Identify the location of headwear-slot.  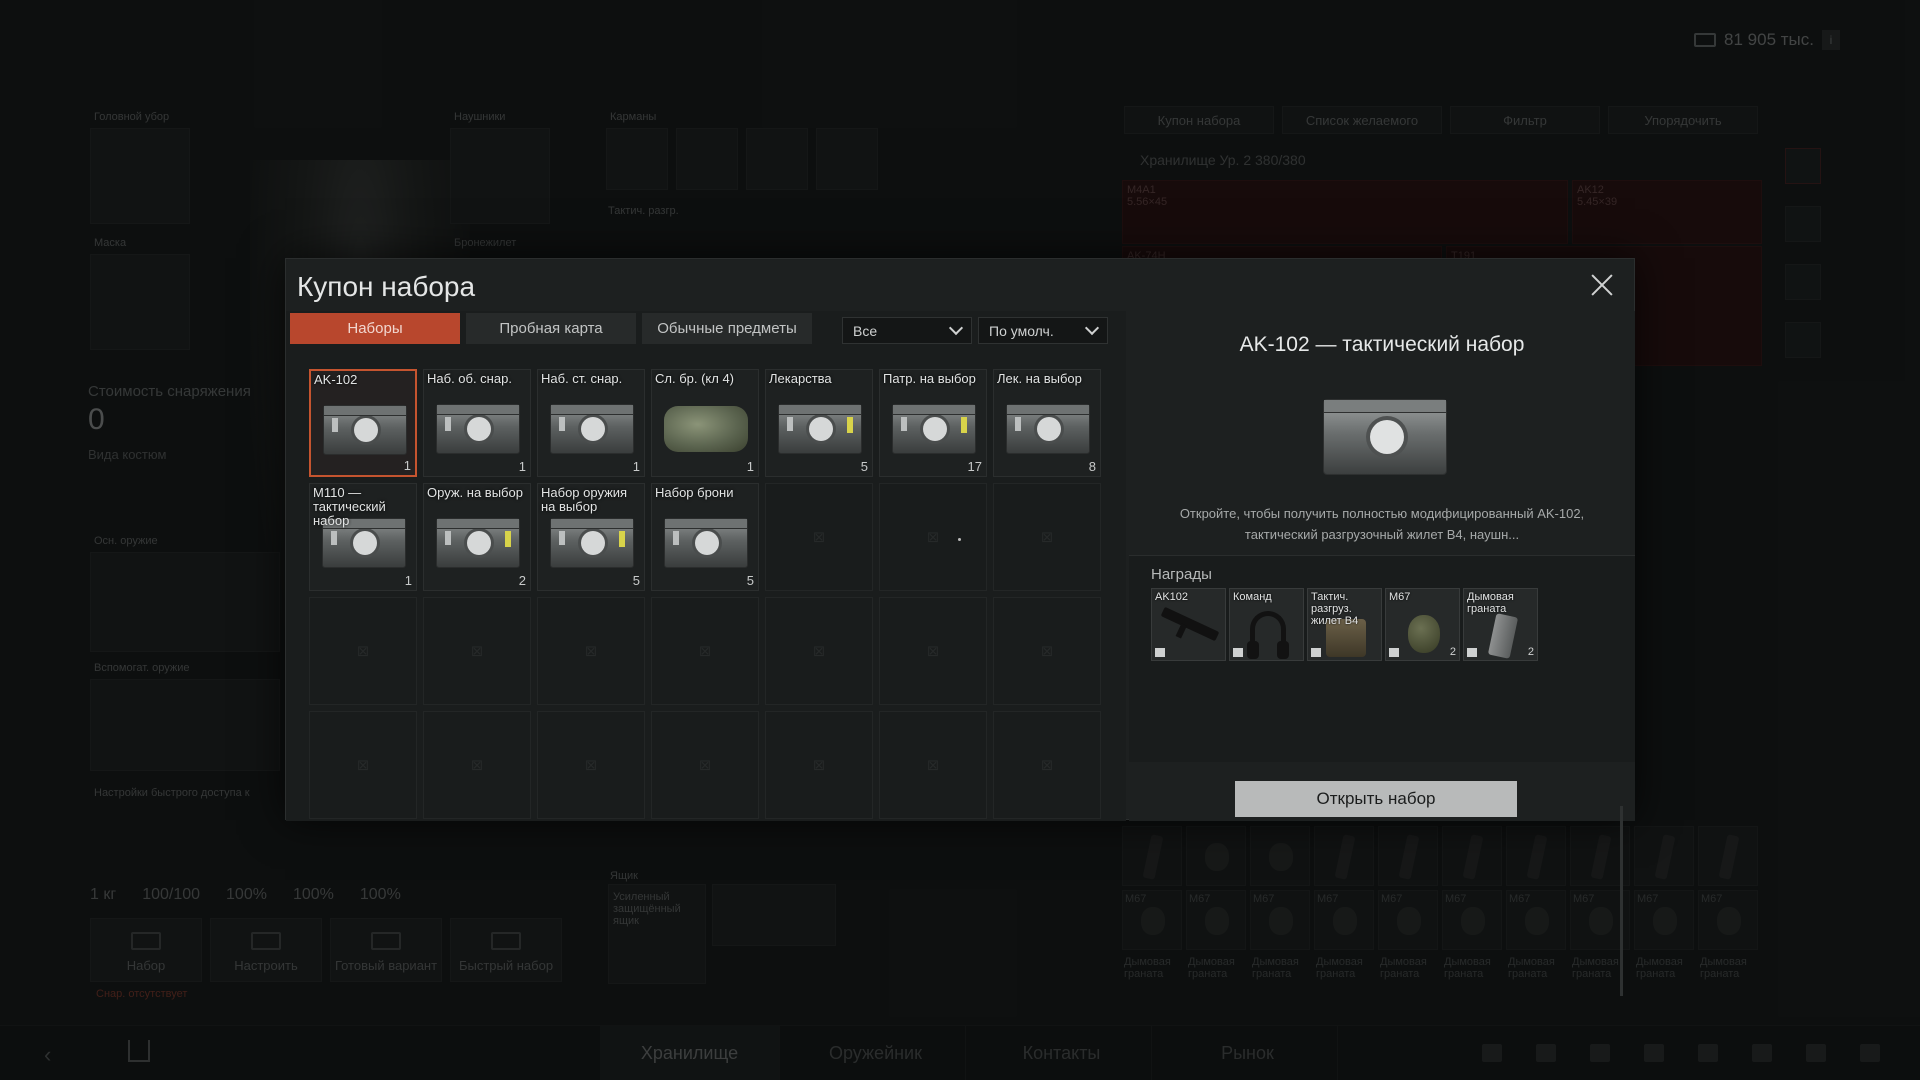
(140, 176).